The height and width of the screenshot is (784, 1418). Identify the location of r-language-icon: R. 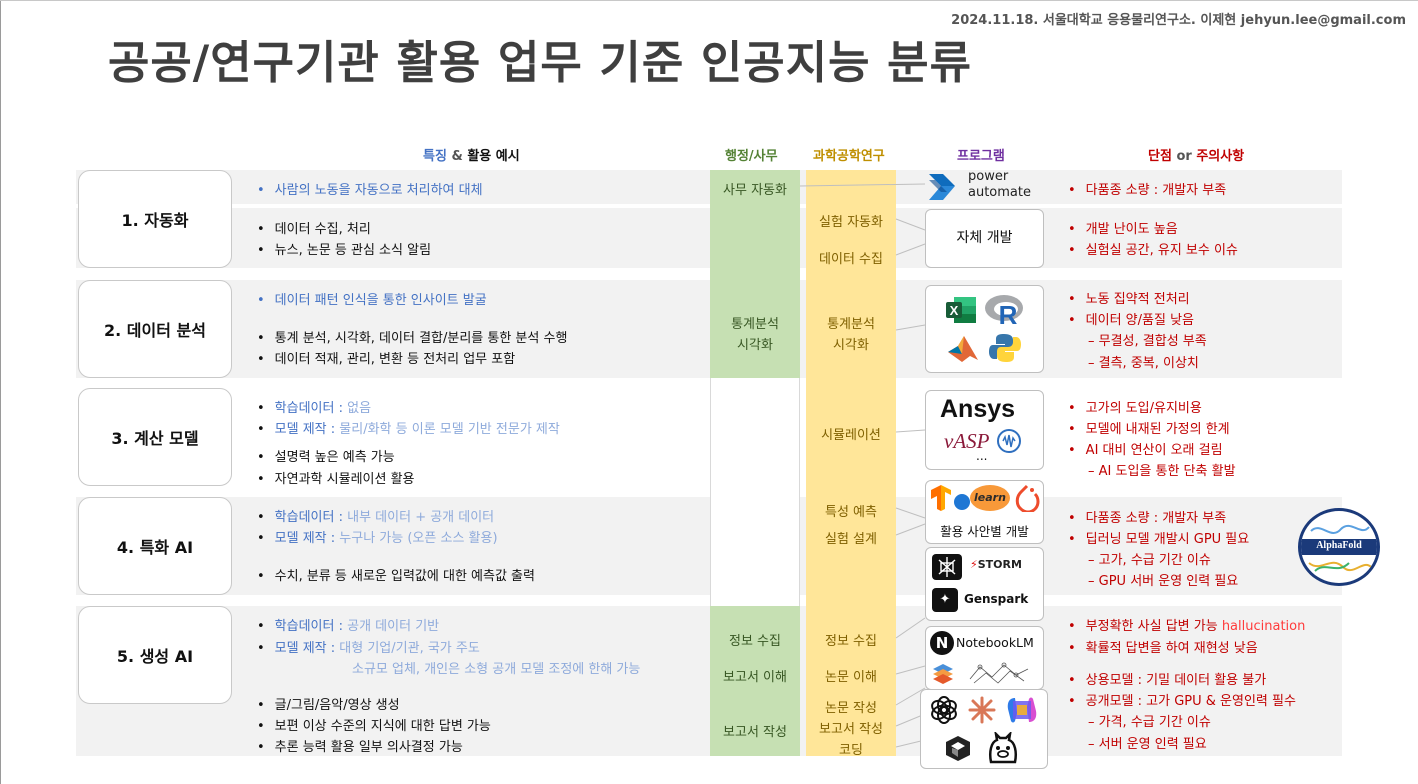
(1004, 311).